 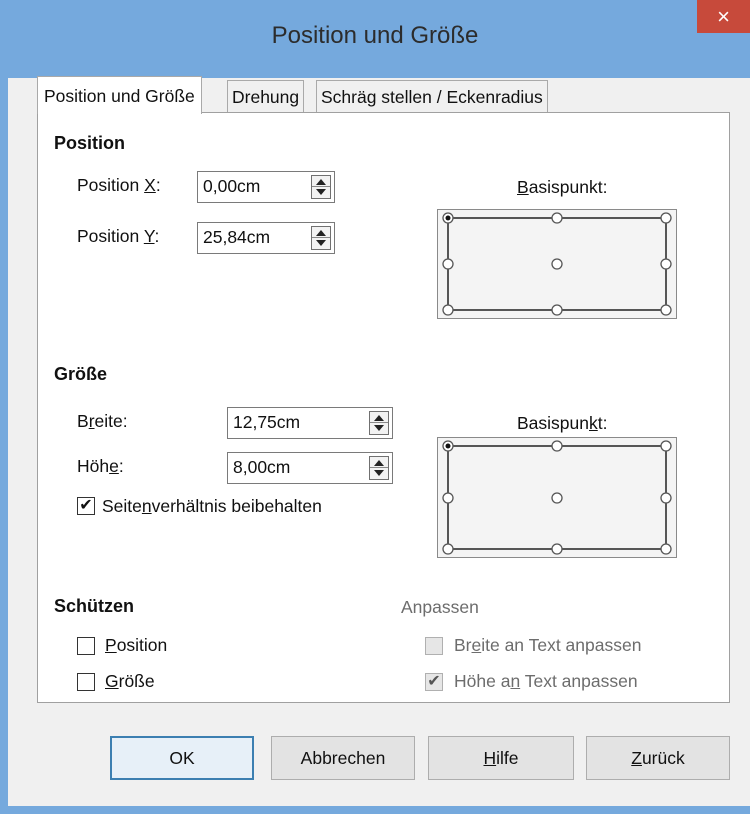 I want to click on help-button: Hilfe, so click(x=501, y=758).